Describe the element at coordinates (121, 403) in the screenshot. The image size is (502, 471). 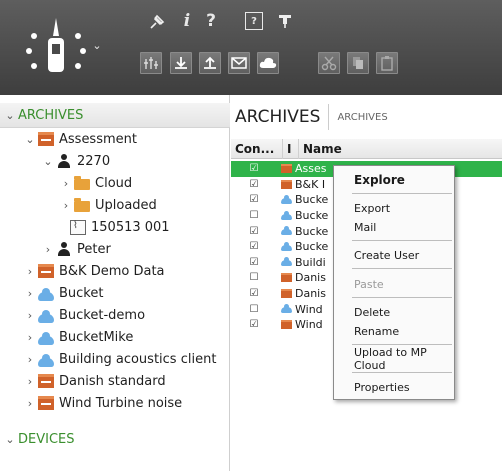
I see `tree-item-label: Wind Turbine noise` at that location.